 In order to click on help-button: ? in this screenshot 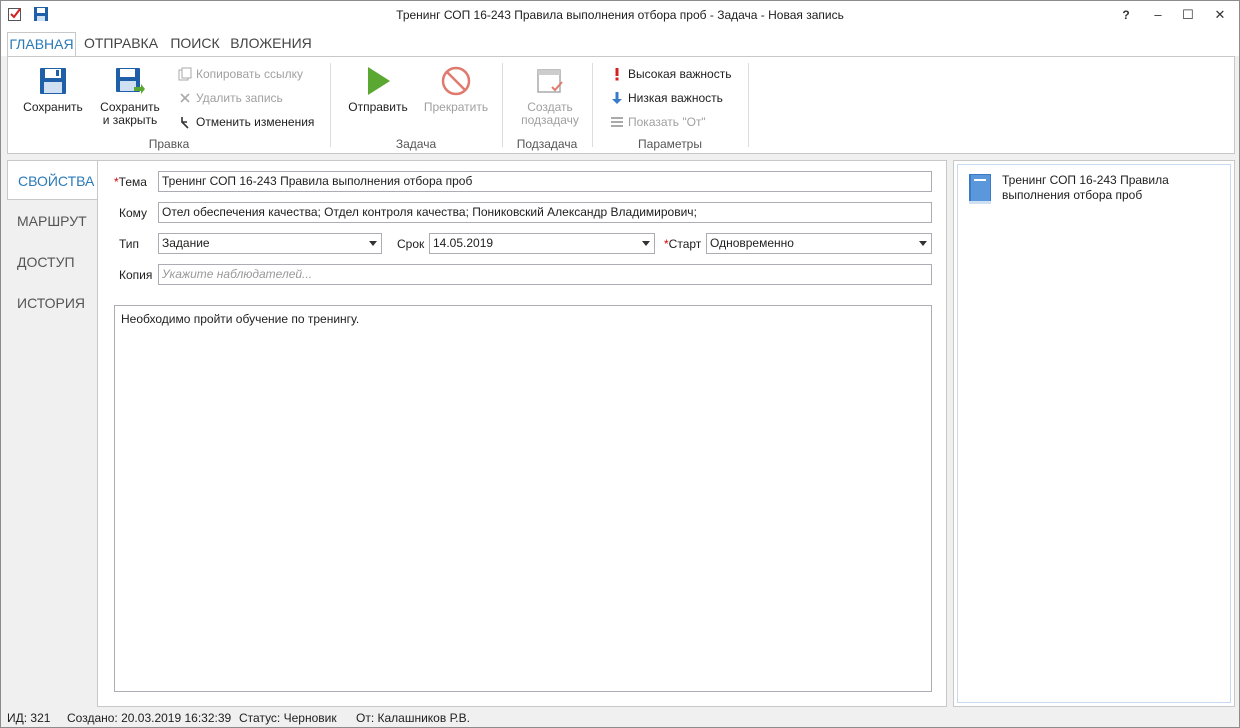, I will do `click(1126, 15)`.